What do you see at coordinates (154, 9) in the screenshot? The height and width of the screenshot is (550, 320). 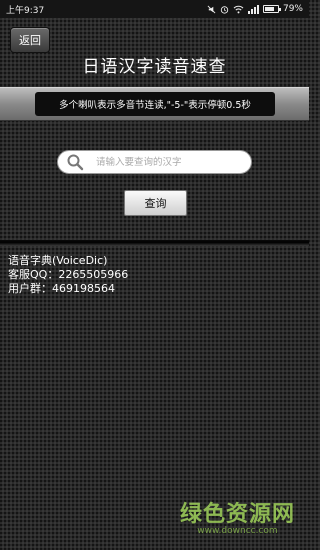 I see `status-bar: 上午9:37 79%` at bounding box center [154, 9].